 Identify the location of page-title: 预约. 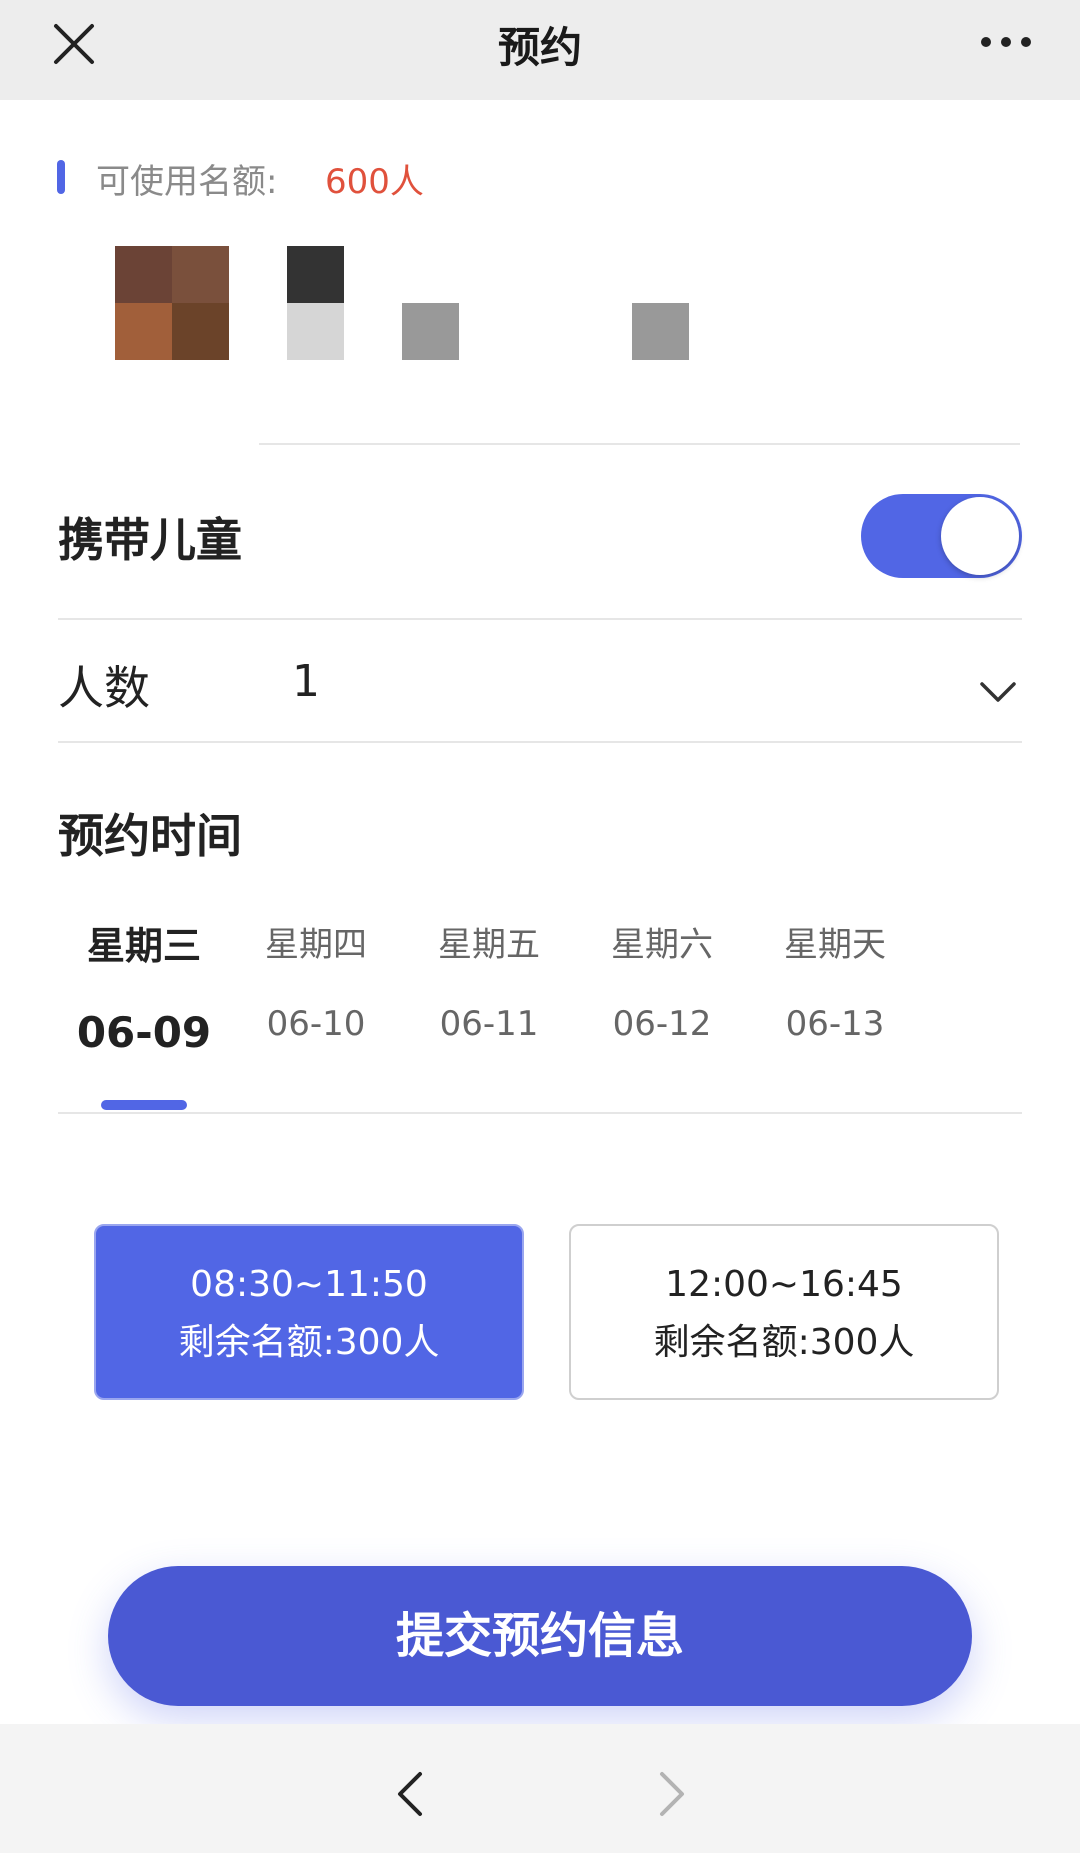
(539, 47).